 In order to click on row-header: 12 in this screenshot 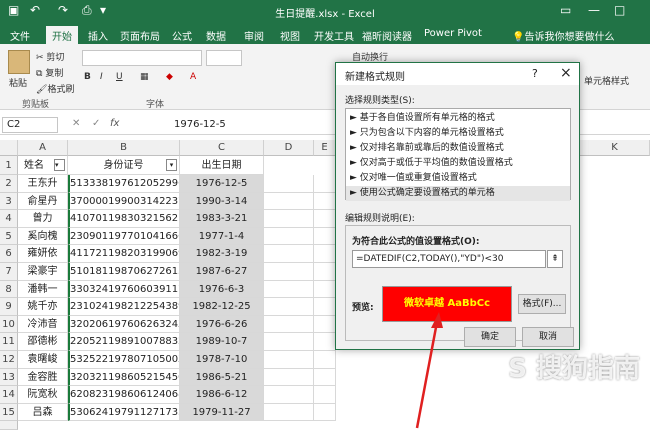, I will do `click(9, 360)`.